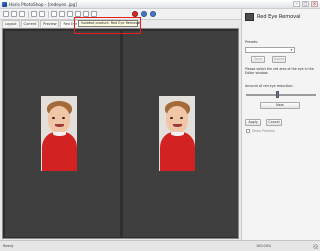 The image size is (320, 251). I want to click on zoom-in-icon, so click(54, 14).